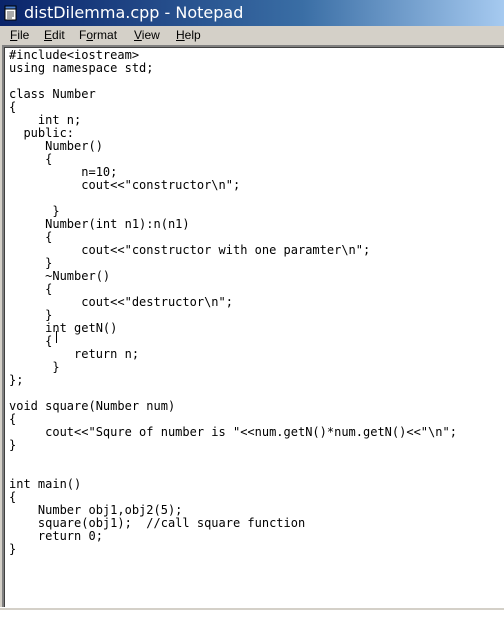 The height and width of the screenshot is (618, 504). What do you see at coordinates (192, 35) in the screenshot?
I see `menu-help-label: elp` at bounding box center [192, 35].